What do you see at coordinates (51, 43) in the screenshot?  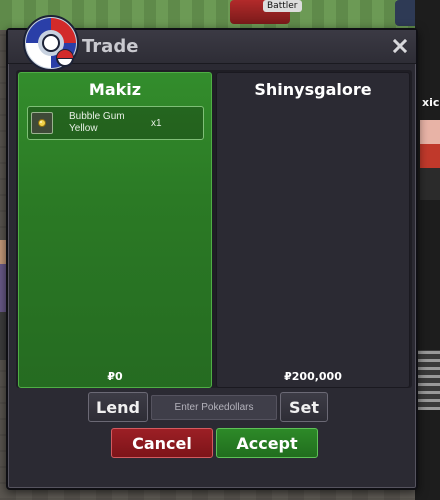 I see `pokeball-logo-icon` at bounding box center [51, 43].